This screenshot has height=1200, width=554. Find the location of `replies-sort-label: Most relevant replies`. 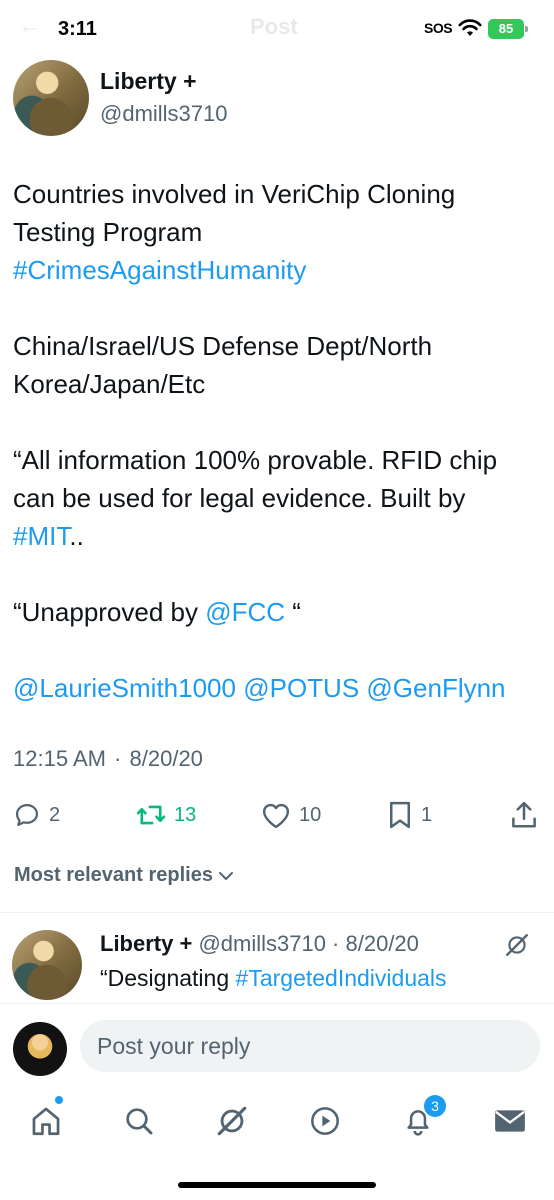

replies-sort-label: Most relevant replies is located at coordinates (113, 875).